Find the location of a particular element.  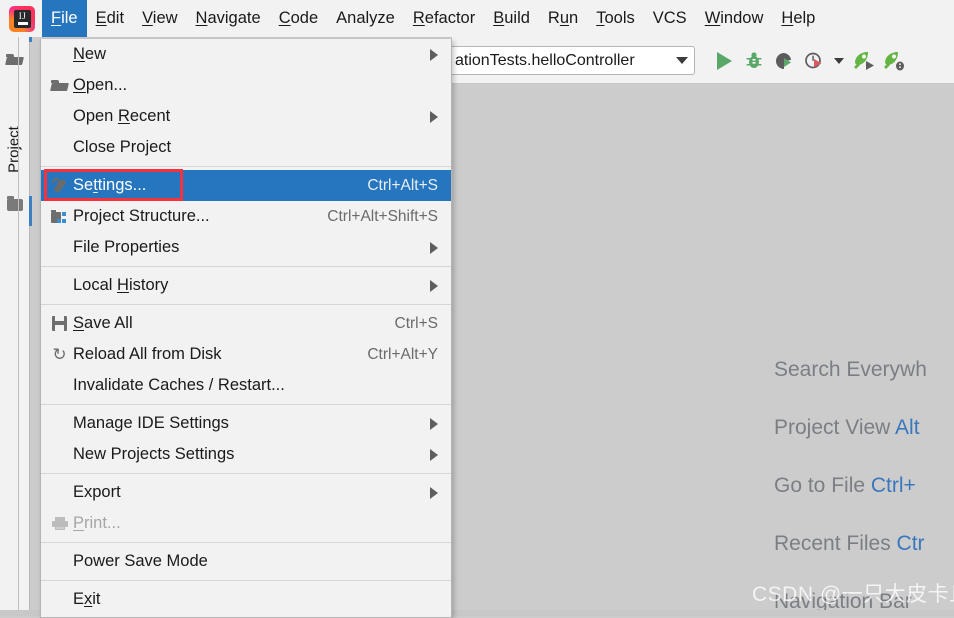

menubar-item-label: Run is located at coordinates (563, 18).